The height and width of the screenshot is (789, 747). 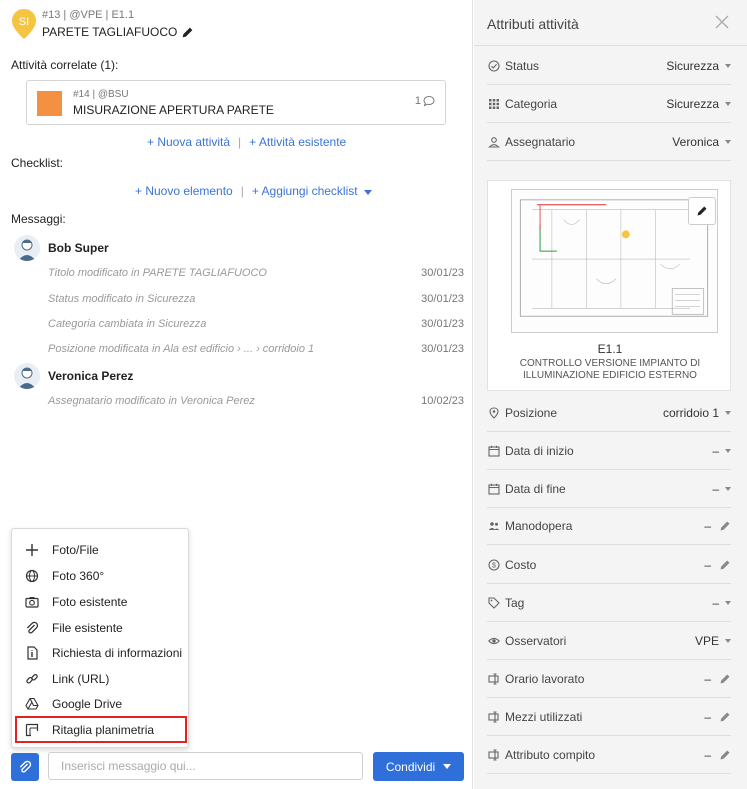 What do you see at coordinates (609, 104) in the screenshot?
I see `attribute-category: Categoria Sicurezza` at bounding box center [609, 104].